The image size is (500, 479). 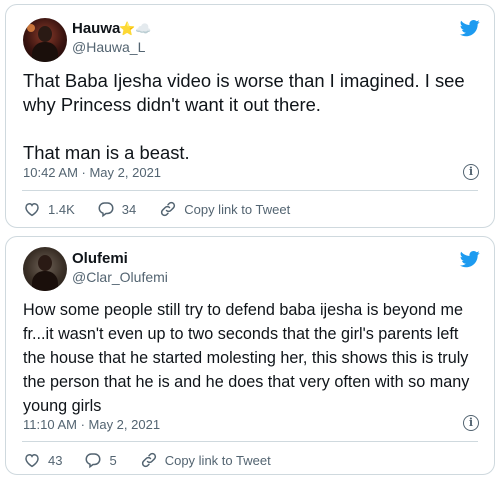 I want to click on tweet-actions: 43 5 Copy link to Tweet, so click(x=147, y=460).